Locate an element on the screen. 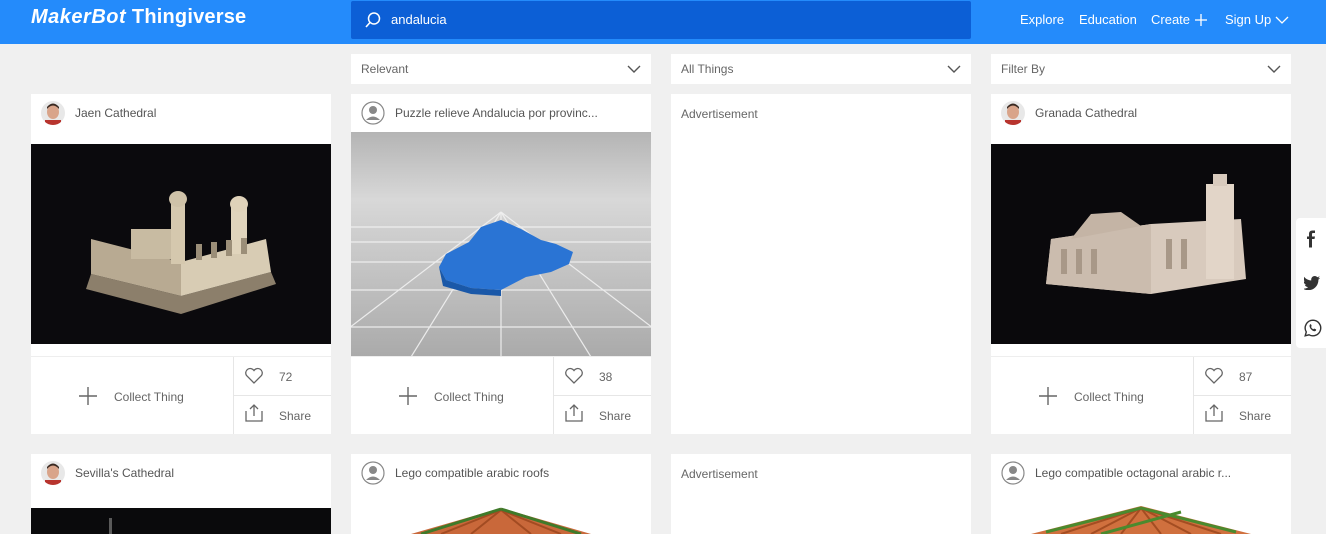 The image size is (1326, 534). card-footer: Collect Thing 87 Share is located at coordinates (1141, 395).